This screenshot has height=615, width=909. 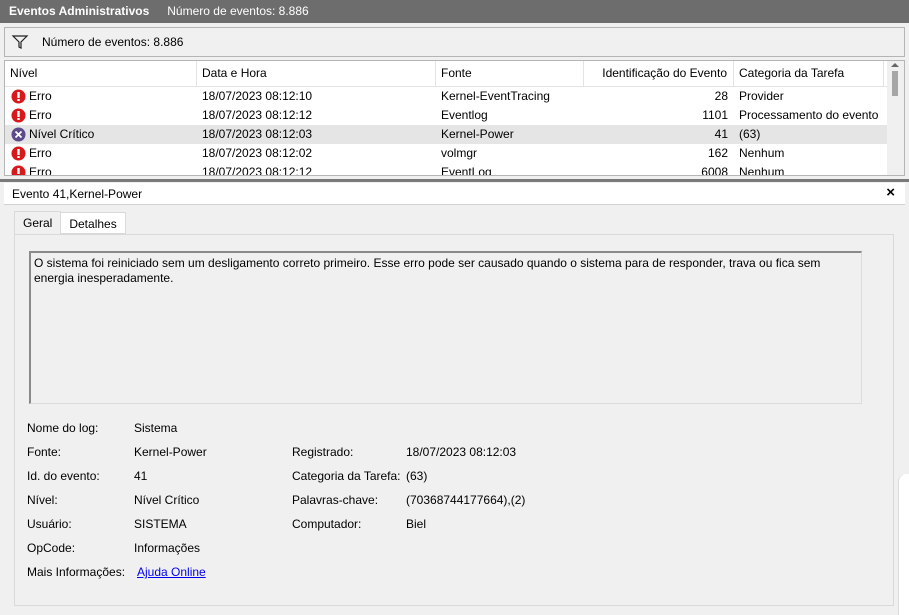 I want to click on source-label: Fonte:, so click(x=44, y=452).